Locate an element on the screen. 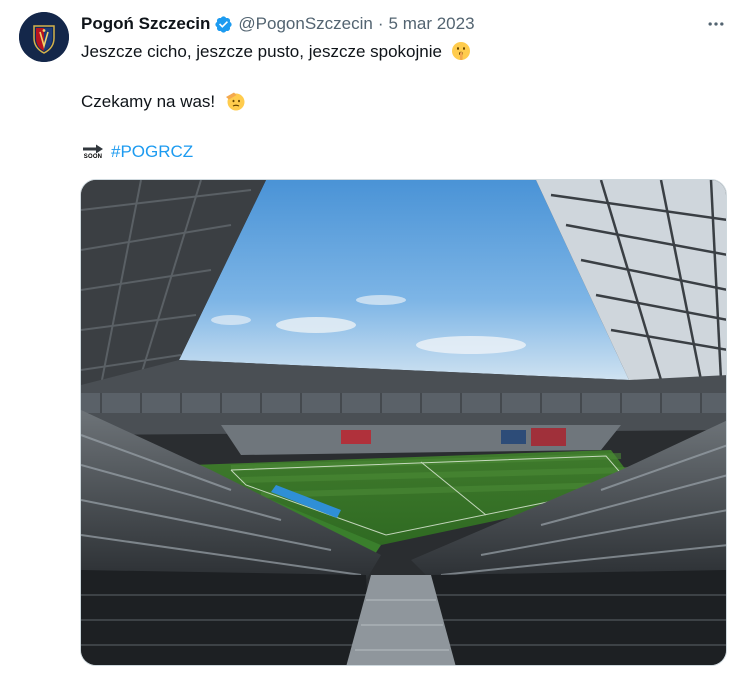 This screenshot has height=679, width=745. soon-arrow-emoji: SOON is located at coordinates (93, 152).